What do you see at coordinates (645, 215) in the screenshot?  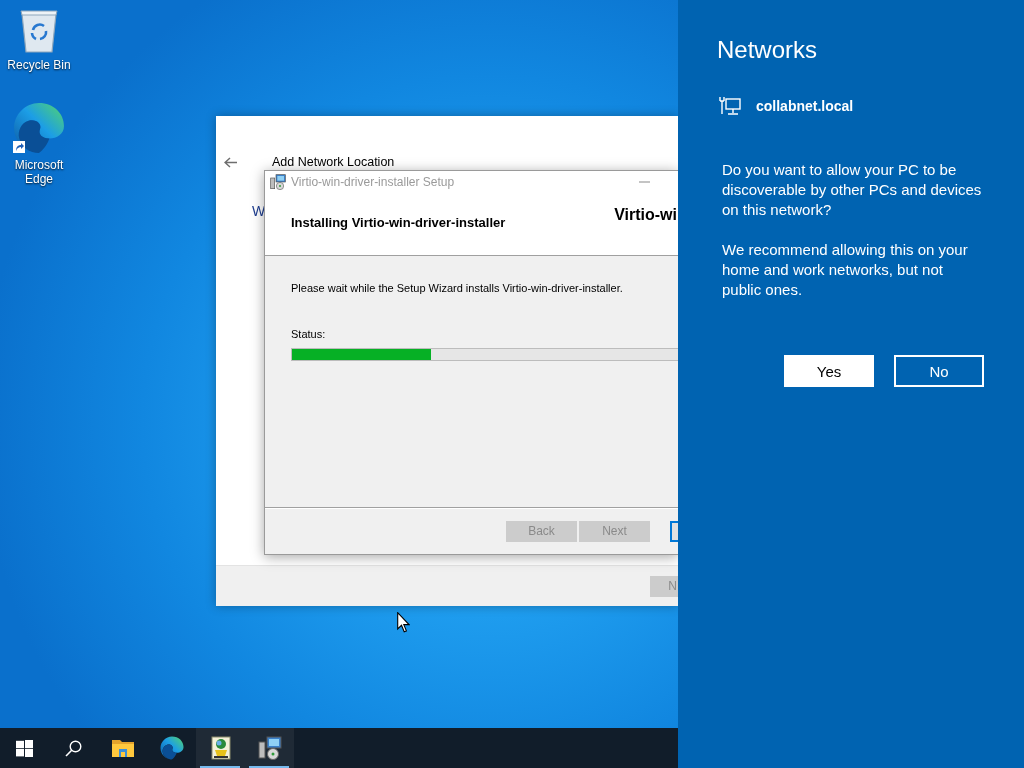 I see `product-name: Virtio-wi` at bounding box center [645, 215].